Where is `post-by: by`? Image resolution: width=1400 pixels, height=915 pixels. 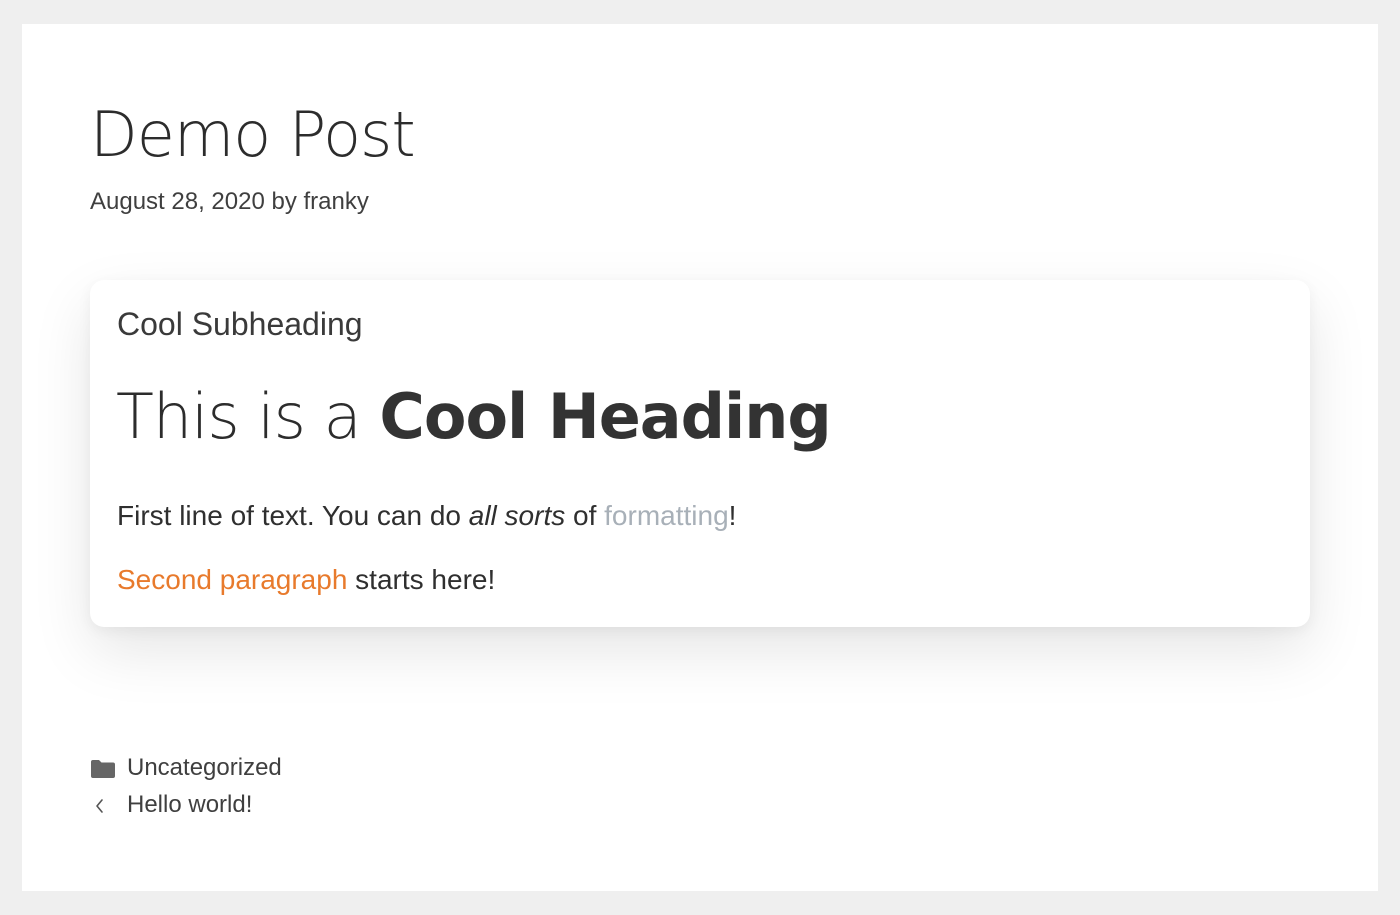 post-by: by is located at coordinates (284, 201).